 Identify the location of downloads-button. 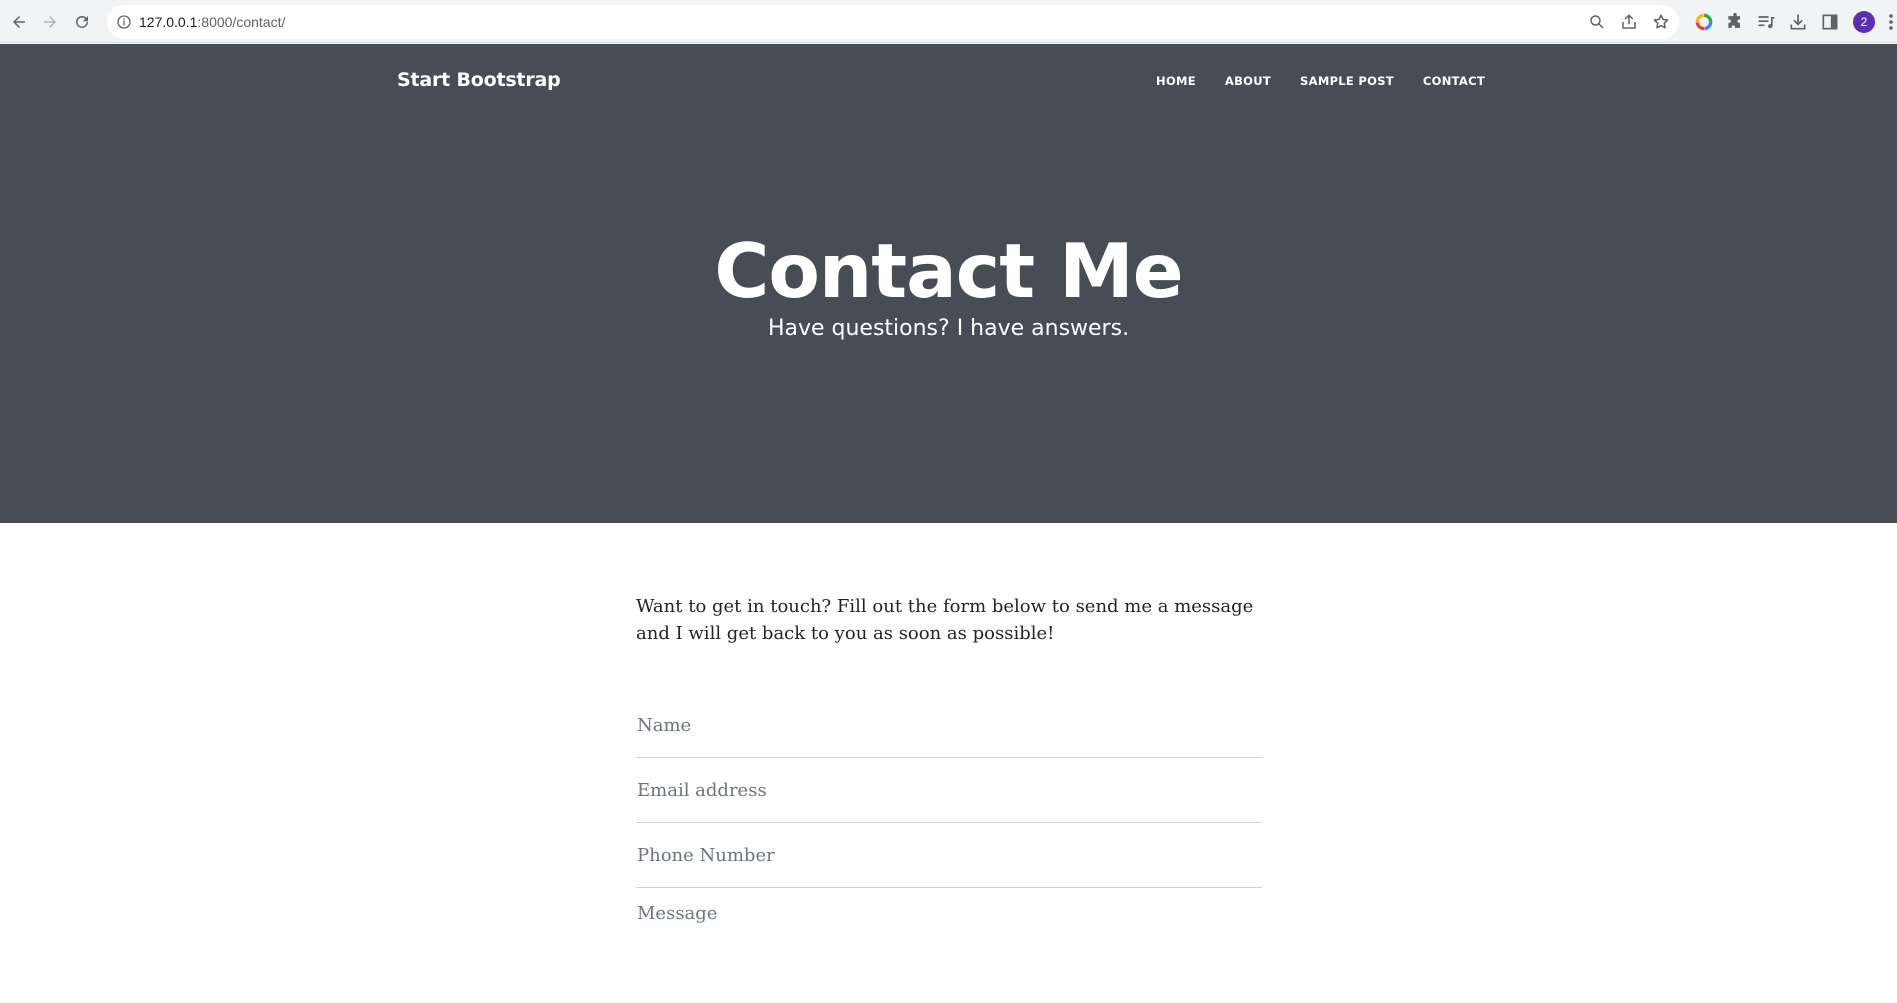
(1798, 22).